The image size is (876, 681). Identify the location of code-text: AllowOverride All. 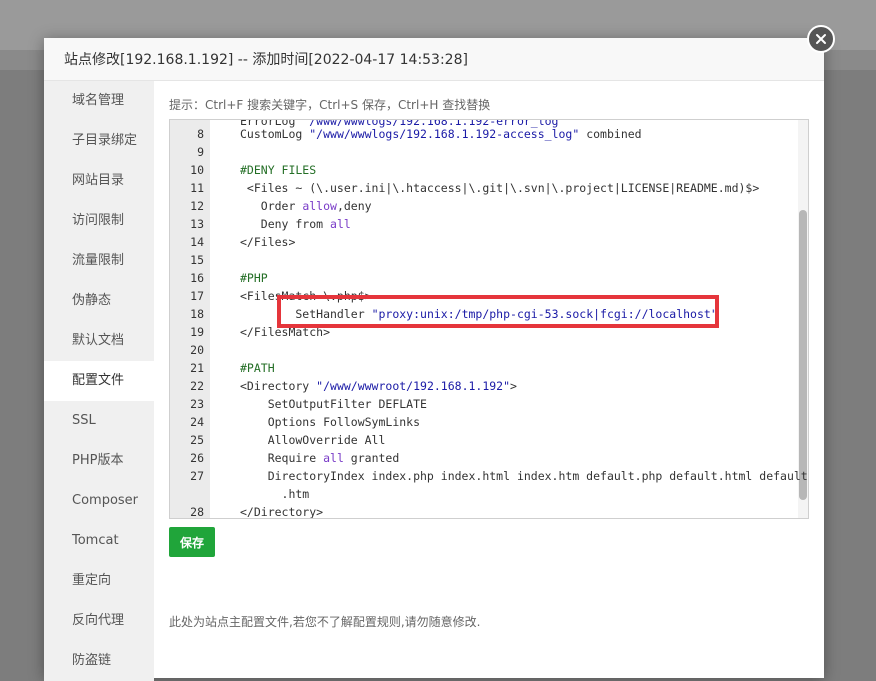
(313, 440).